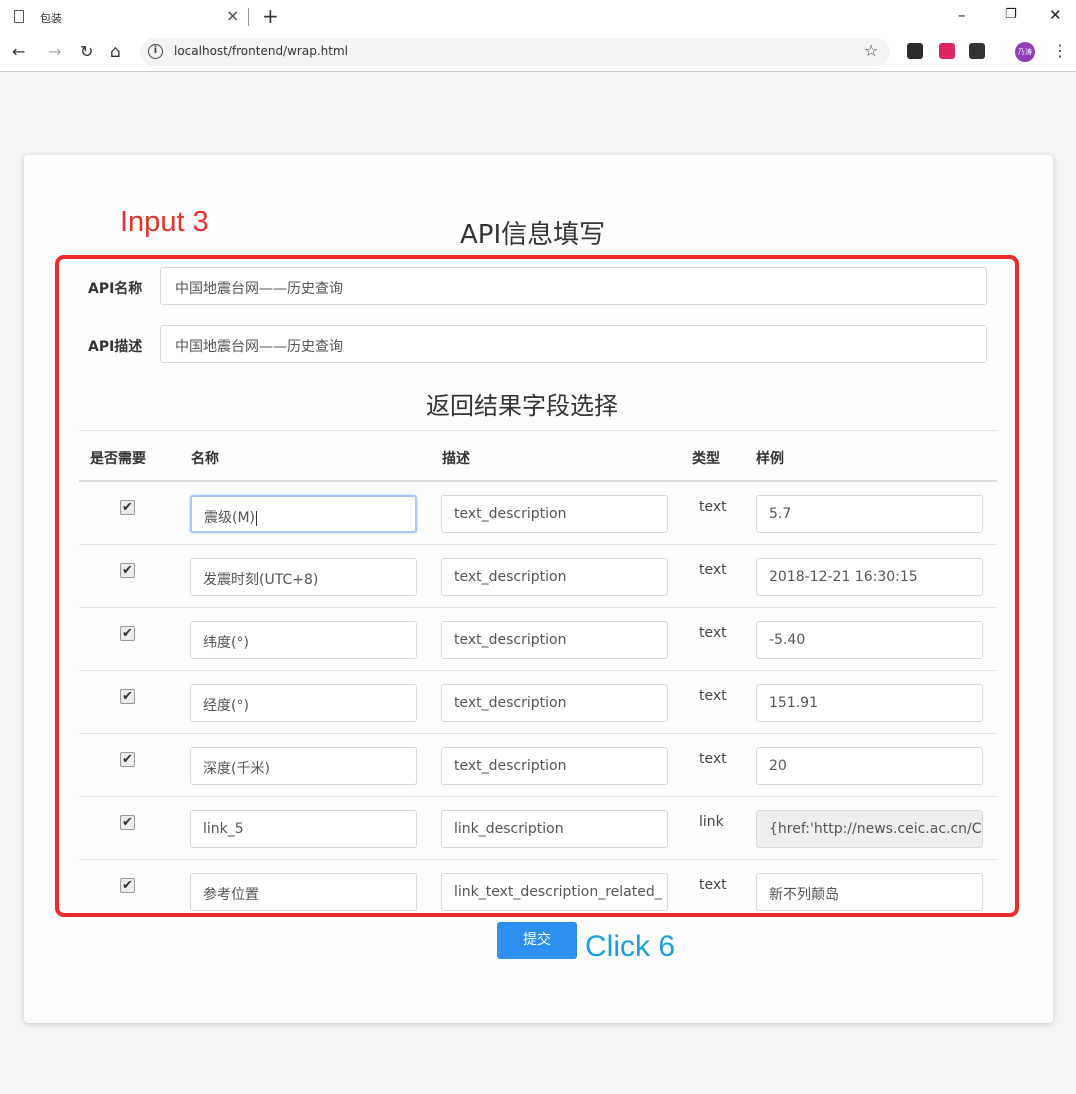  Describe the element at coordinates (115, 347) in the screenshot. I see `api-desc-label: API描述` at that location.